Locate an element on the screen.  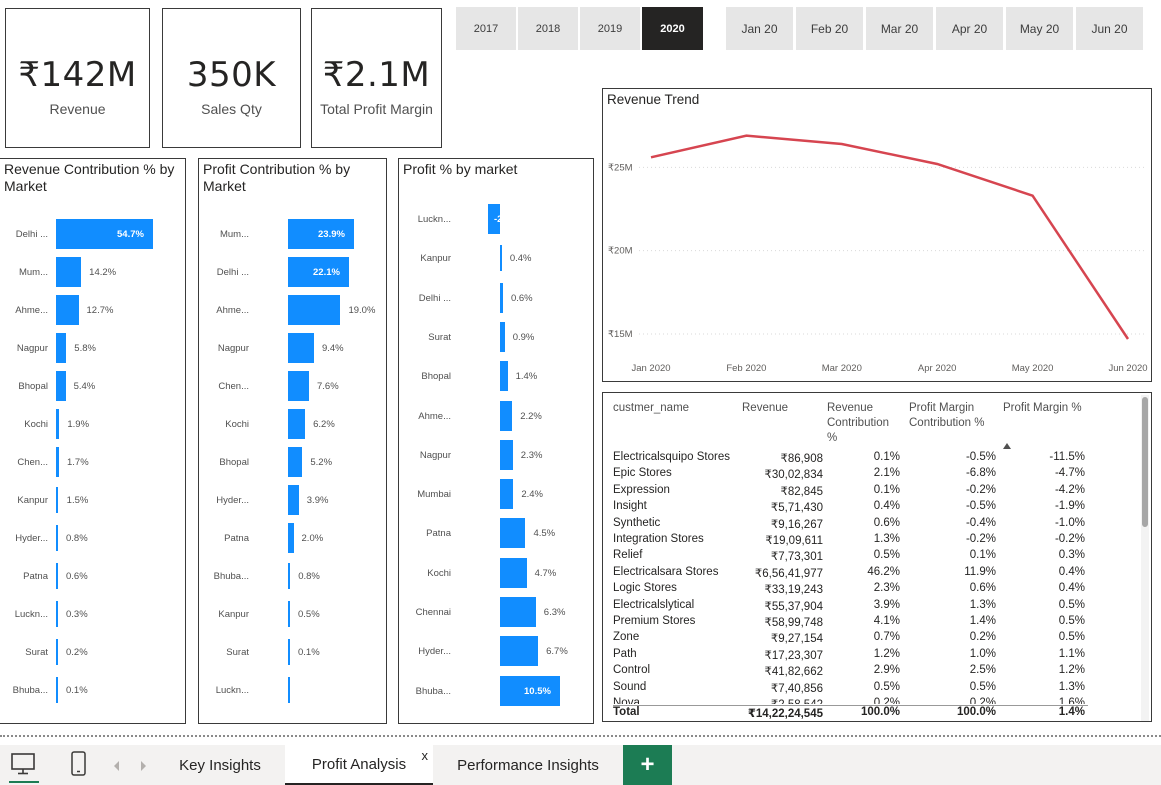
bar-row: Patna 2.0% is located at coordinates (292, 538).